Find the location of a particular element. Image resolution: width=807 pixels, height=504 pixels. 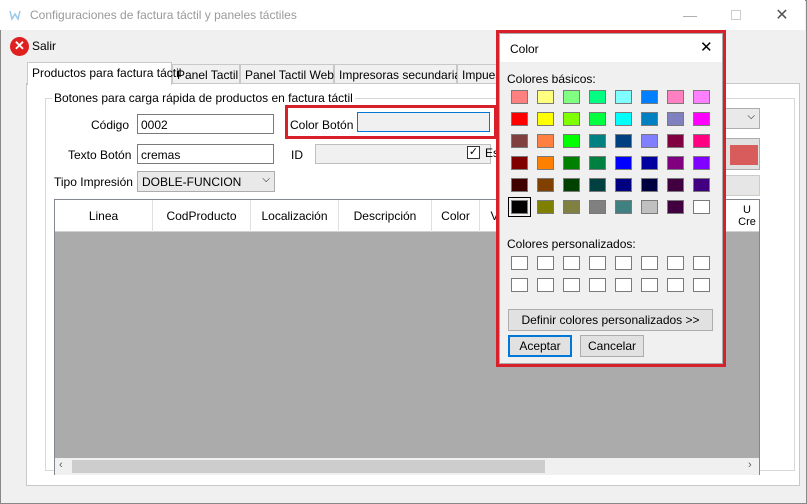

tipo-value: DOBLE-FUNCION is located at coordinates (192, 182).